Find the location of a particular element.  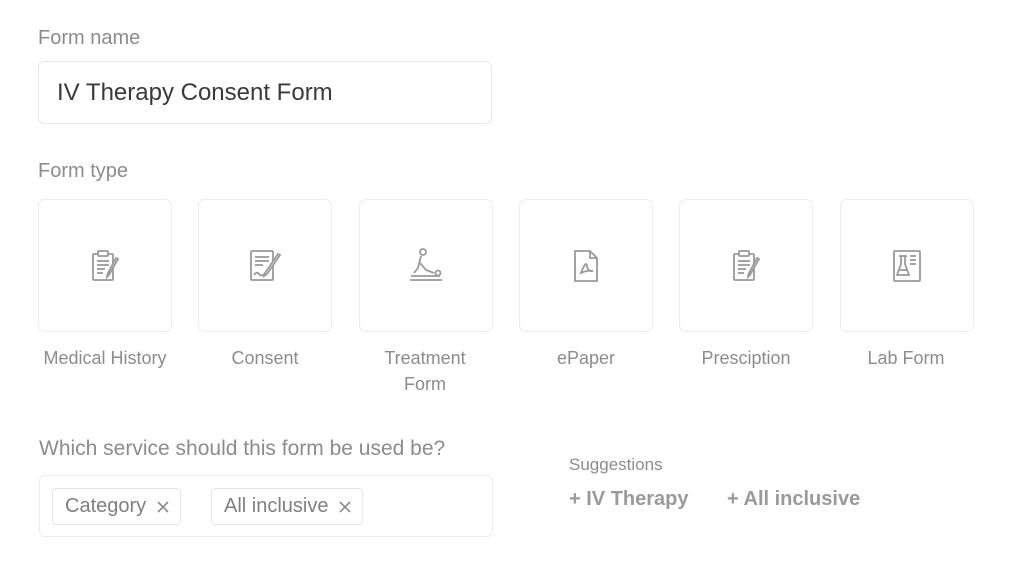

pdf-file-icon is located at coordinates (586, 265).